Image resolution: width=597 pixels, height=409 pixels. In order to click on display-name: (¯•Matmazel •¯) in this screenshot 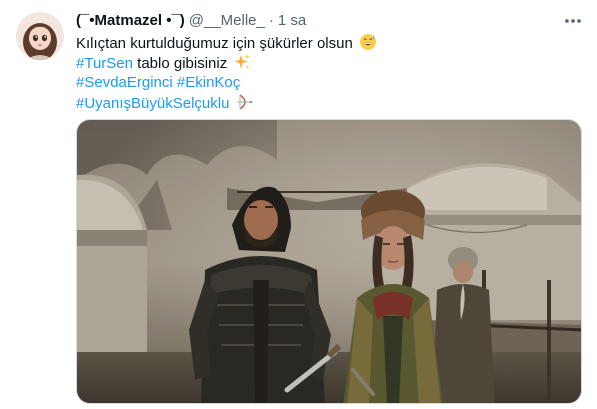, I will do `click(130, 21)`.